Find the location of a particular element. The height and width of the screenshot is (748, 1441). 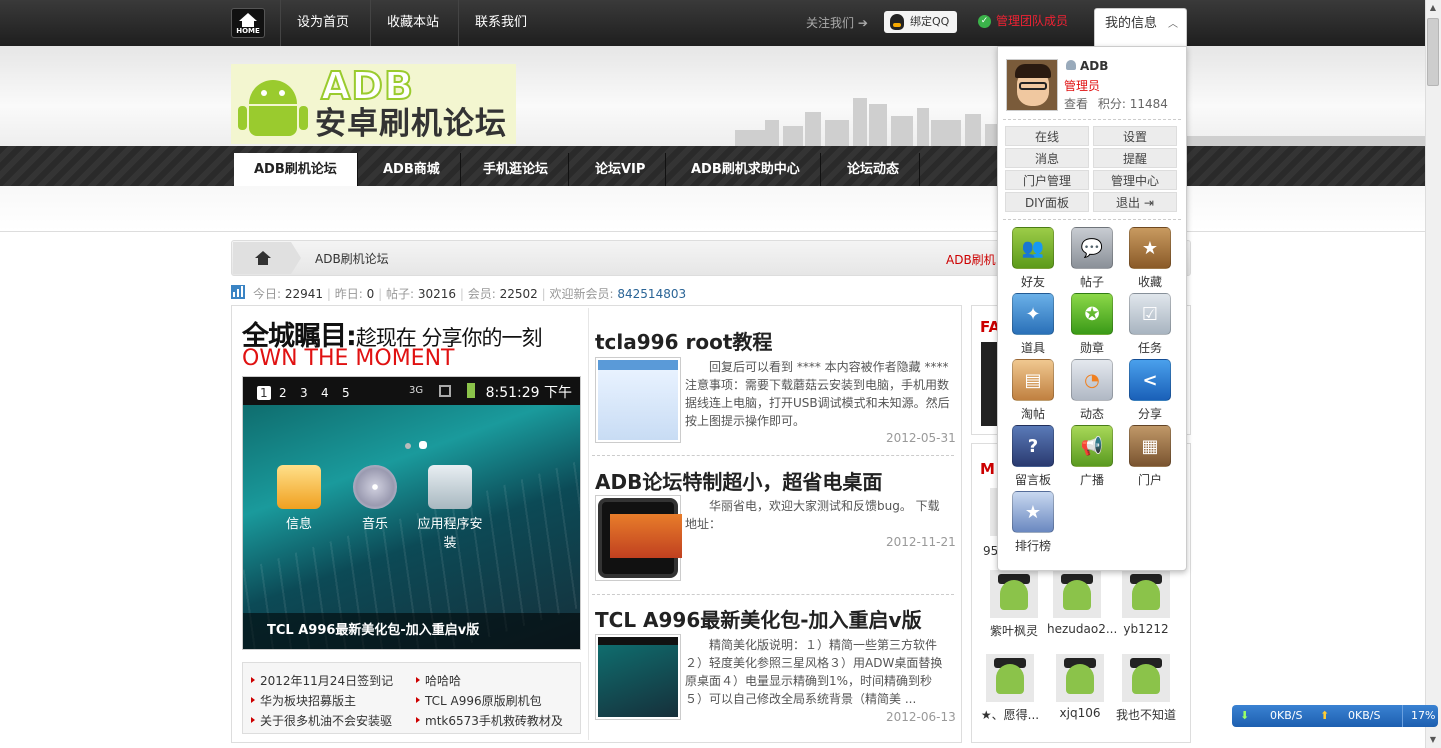

vertical-scrollbar is located at coordinates (1433, 374).